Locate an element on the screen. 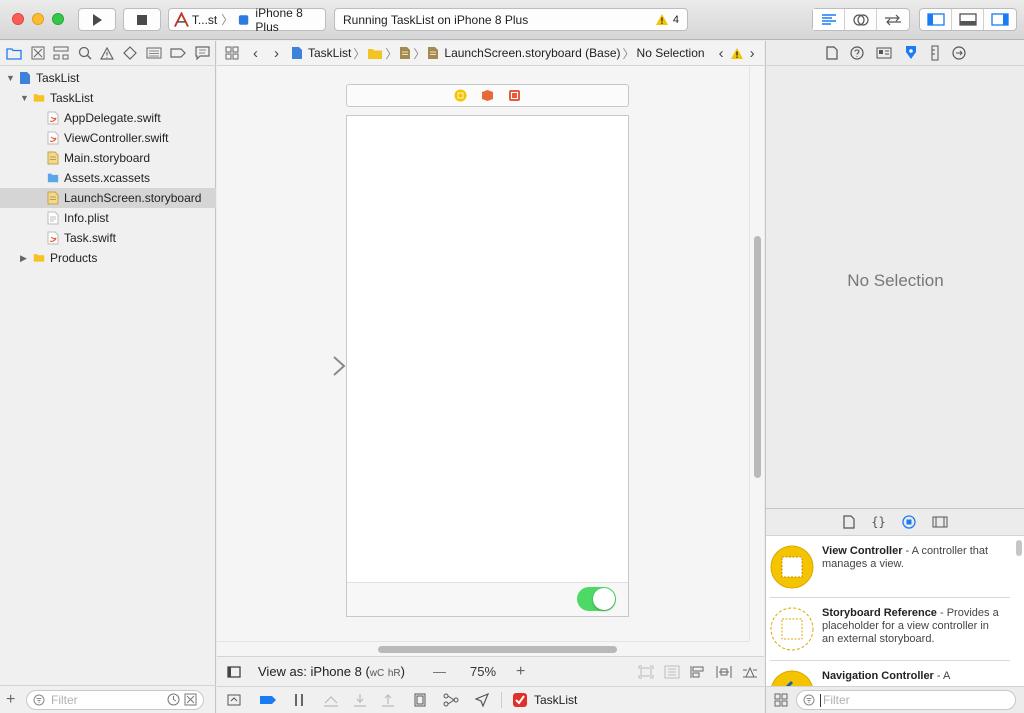 This screenshot has height=713, width=1024. zoom-in-button: + is located at coordinates (520, 672).